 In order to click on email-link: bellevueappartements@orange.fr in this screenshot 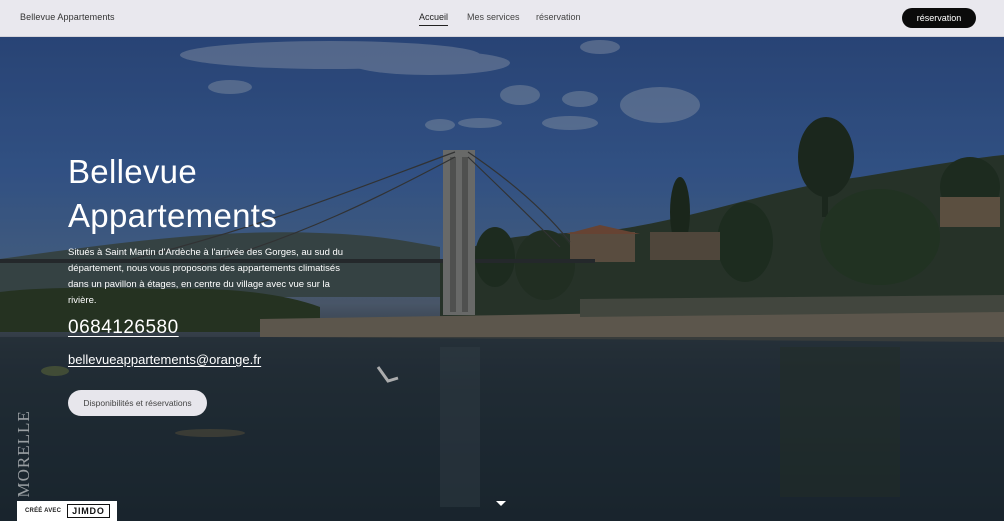, I will do `click(164, 359)`.